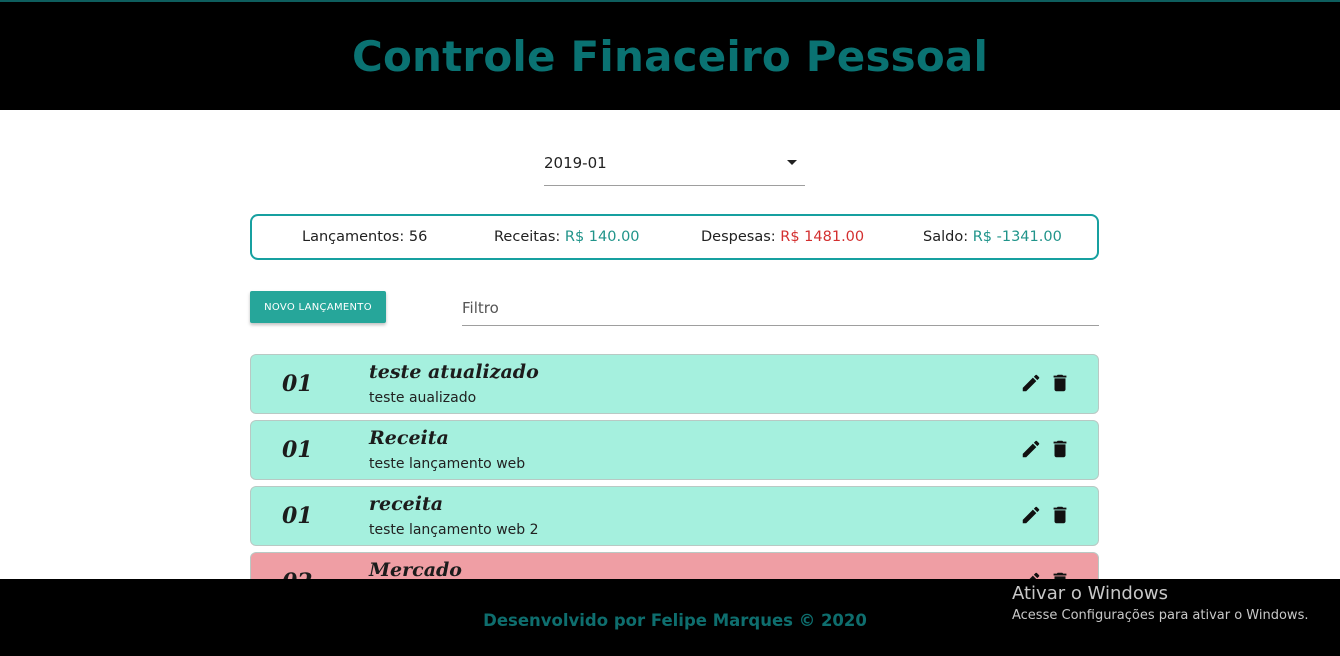 The width and height of the screenshot is (1340, 656). I want to click on transaction-category: Receita, so click(409, 438).